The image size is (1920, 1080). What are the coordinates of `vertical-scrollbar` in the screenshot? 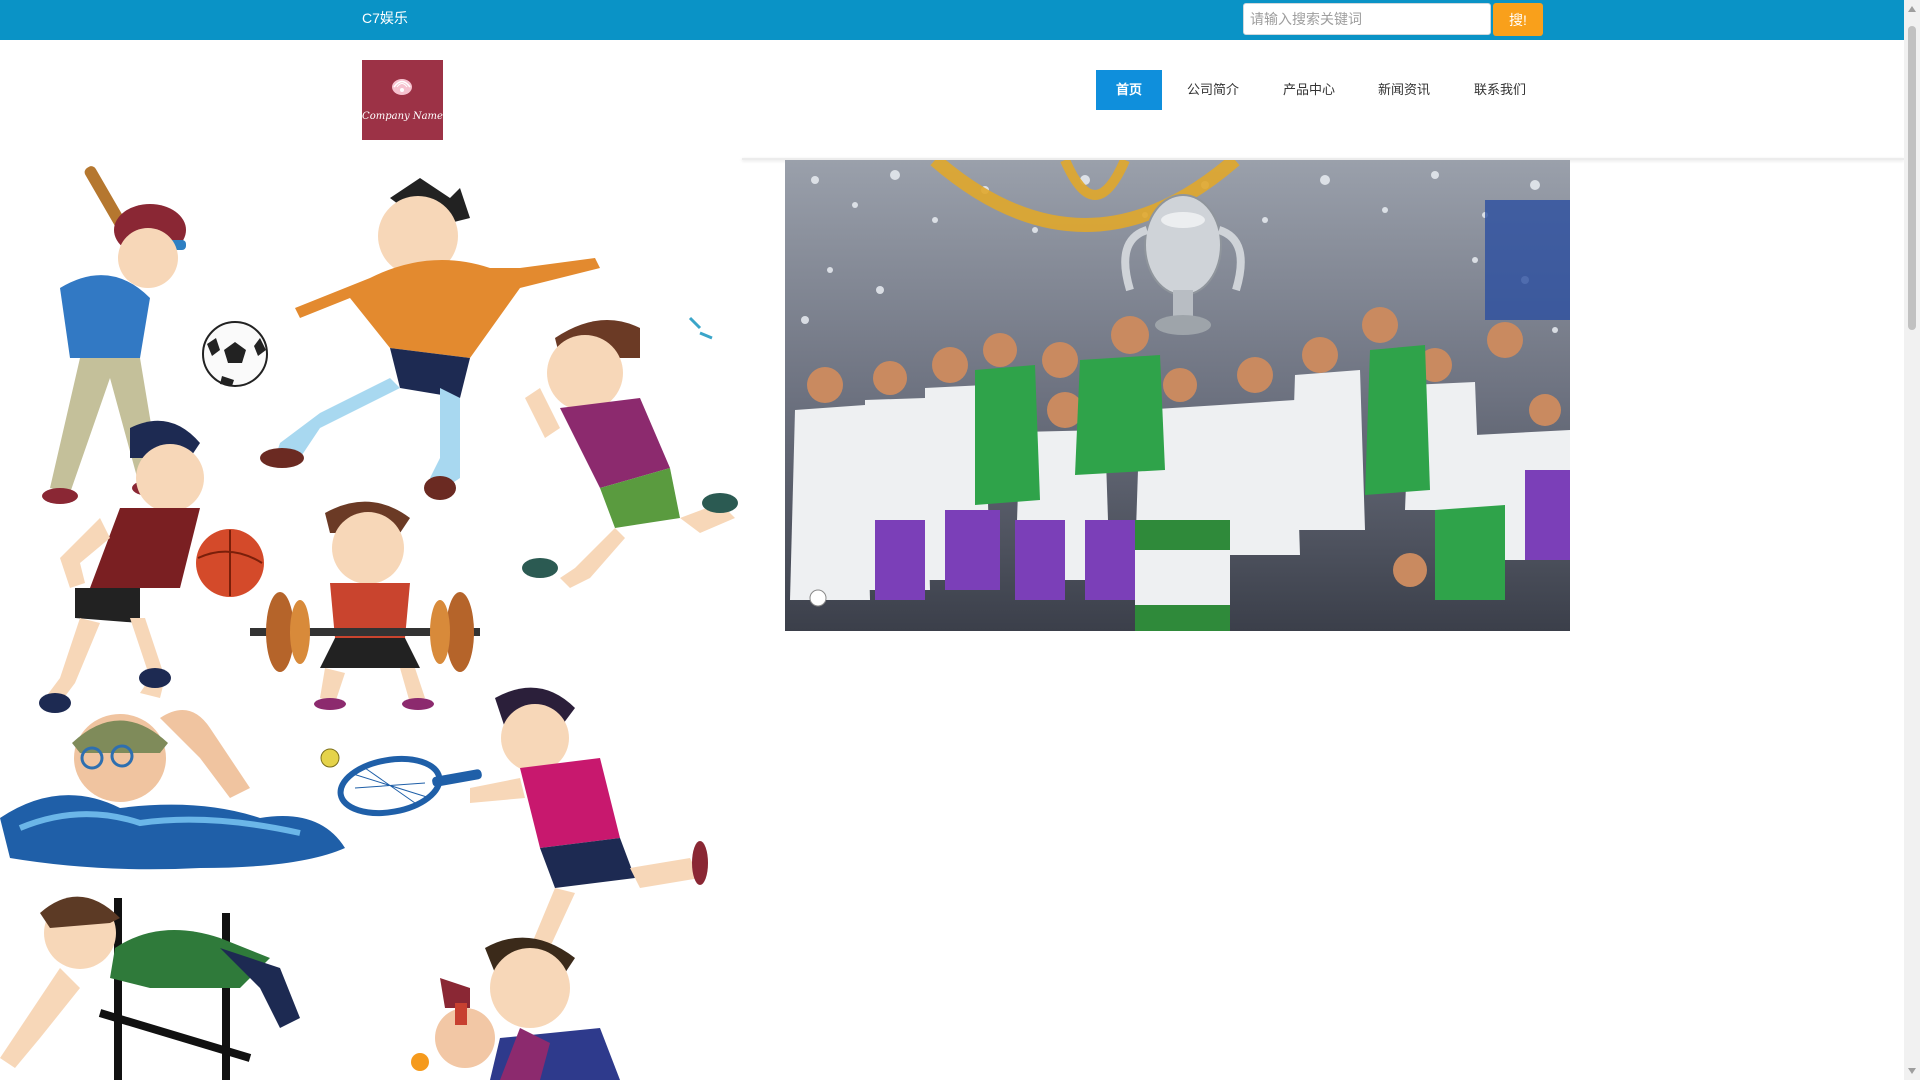 It's located at (1912, 540).